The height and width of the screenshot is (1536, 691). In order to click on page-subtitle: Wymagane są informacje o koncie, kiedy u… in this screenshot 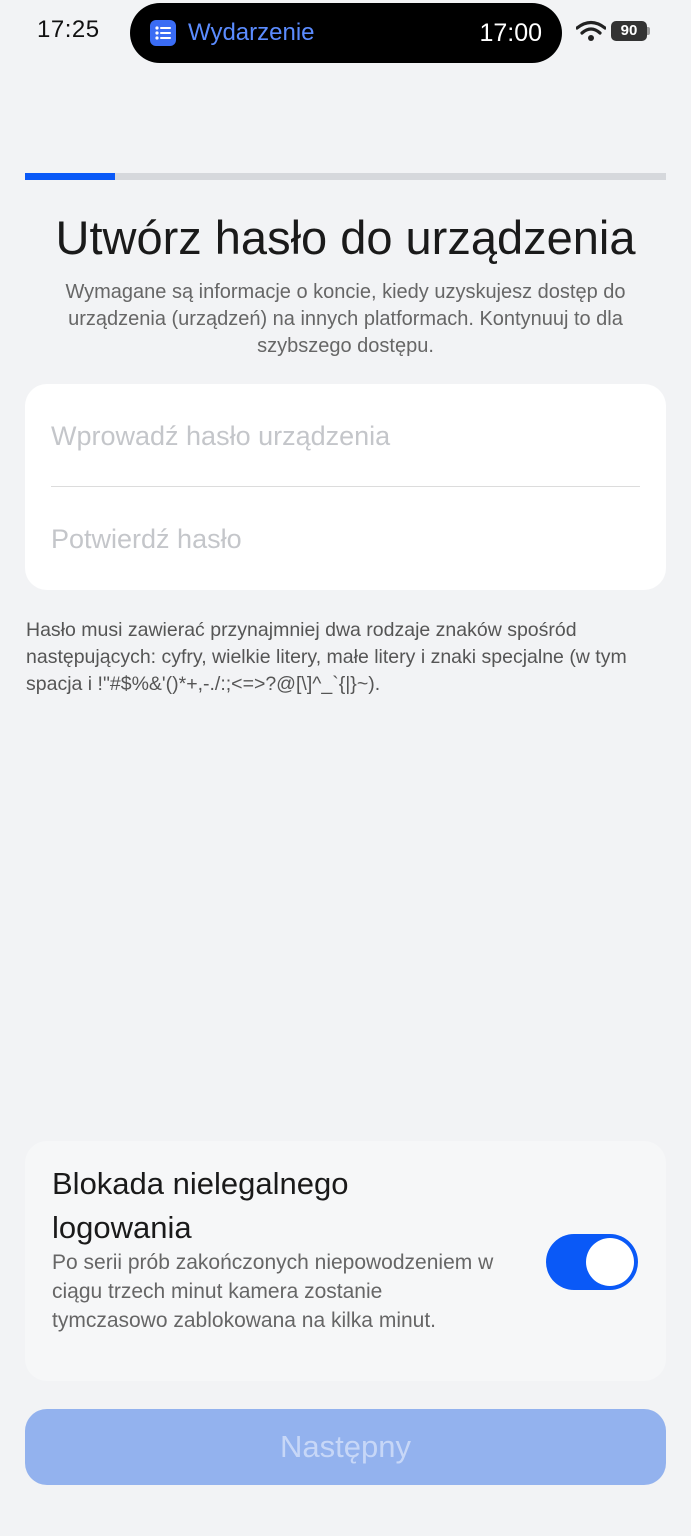, I will do `click(345, 319)`.